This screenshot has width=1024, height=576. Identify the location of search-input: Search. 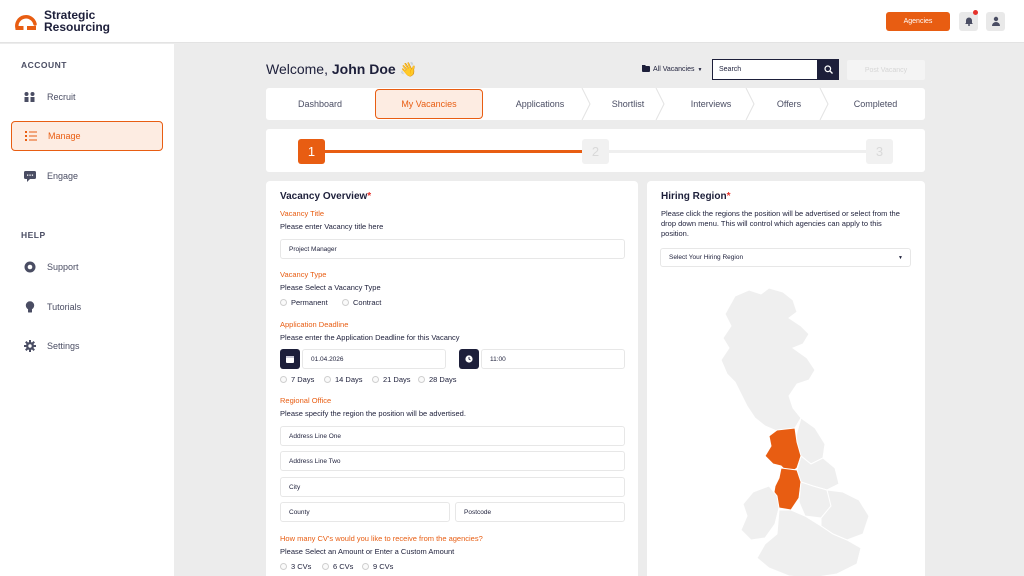
(764, 69).